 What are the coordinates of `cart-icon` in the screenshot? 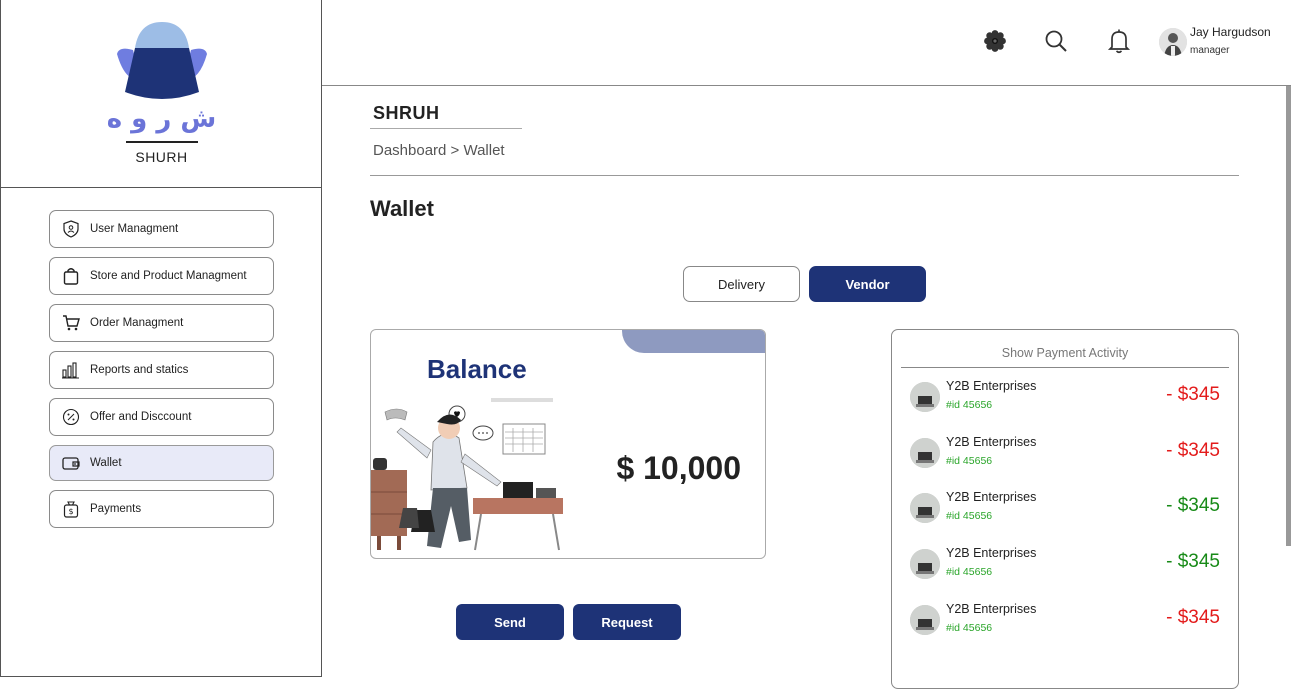 It's located at (71, 323).